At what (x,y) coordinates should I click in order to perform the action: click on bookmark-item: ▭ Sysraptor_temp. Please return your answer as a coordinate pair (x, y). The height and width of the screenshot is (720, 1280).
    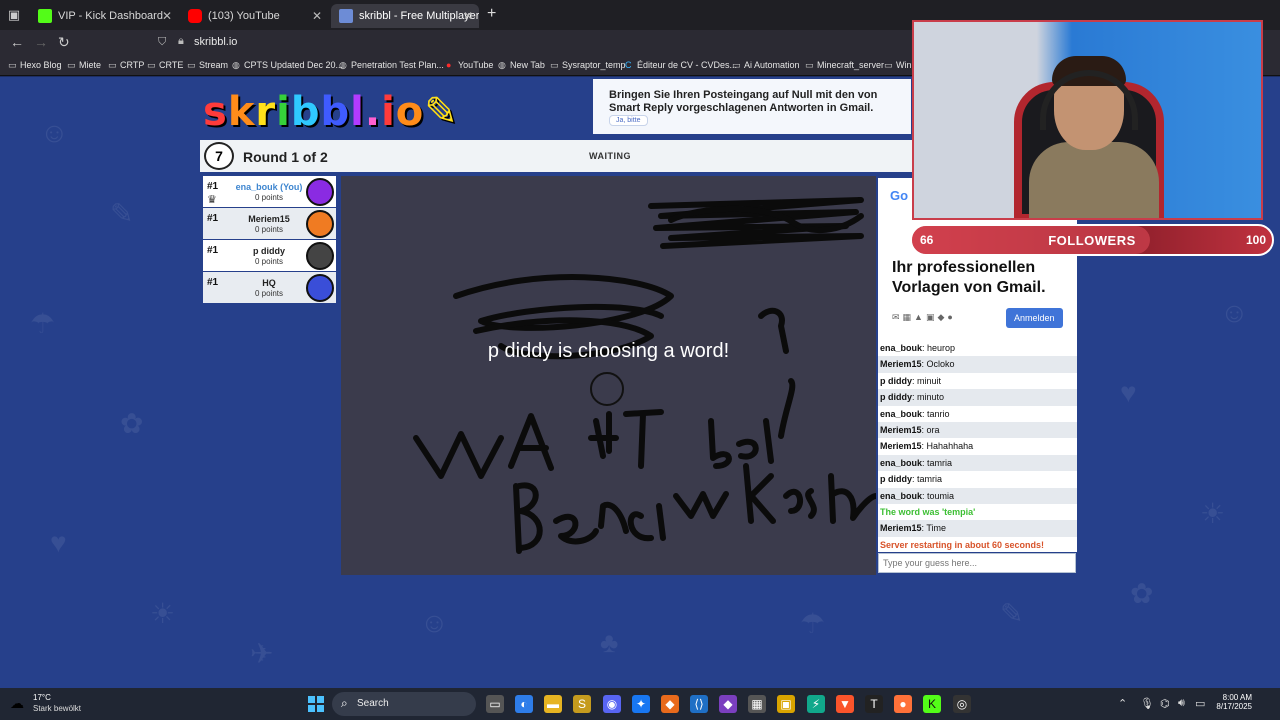
    Looking at the image, I should click on (588, 65).